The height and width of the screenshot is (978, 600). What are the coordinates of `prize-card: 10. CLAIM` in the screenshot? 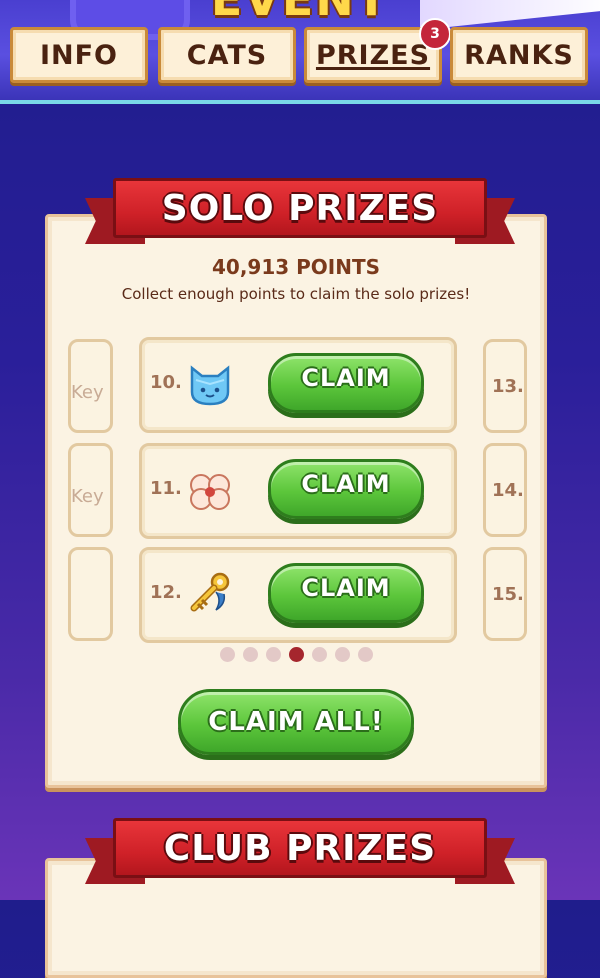 It's located at (298, 385).